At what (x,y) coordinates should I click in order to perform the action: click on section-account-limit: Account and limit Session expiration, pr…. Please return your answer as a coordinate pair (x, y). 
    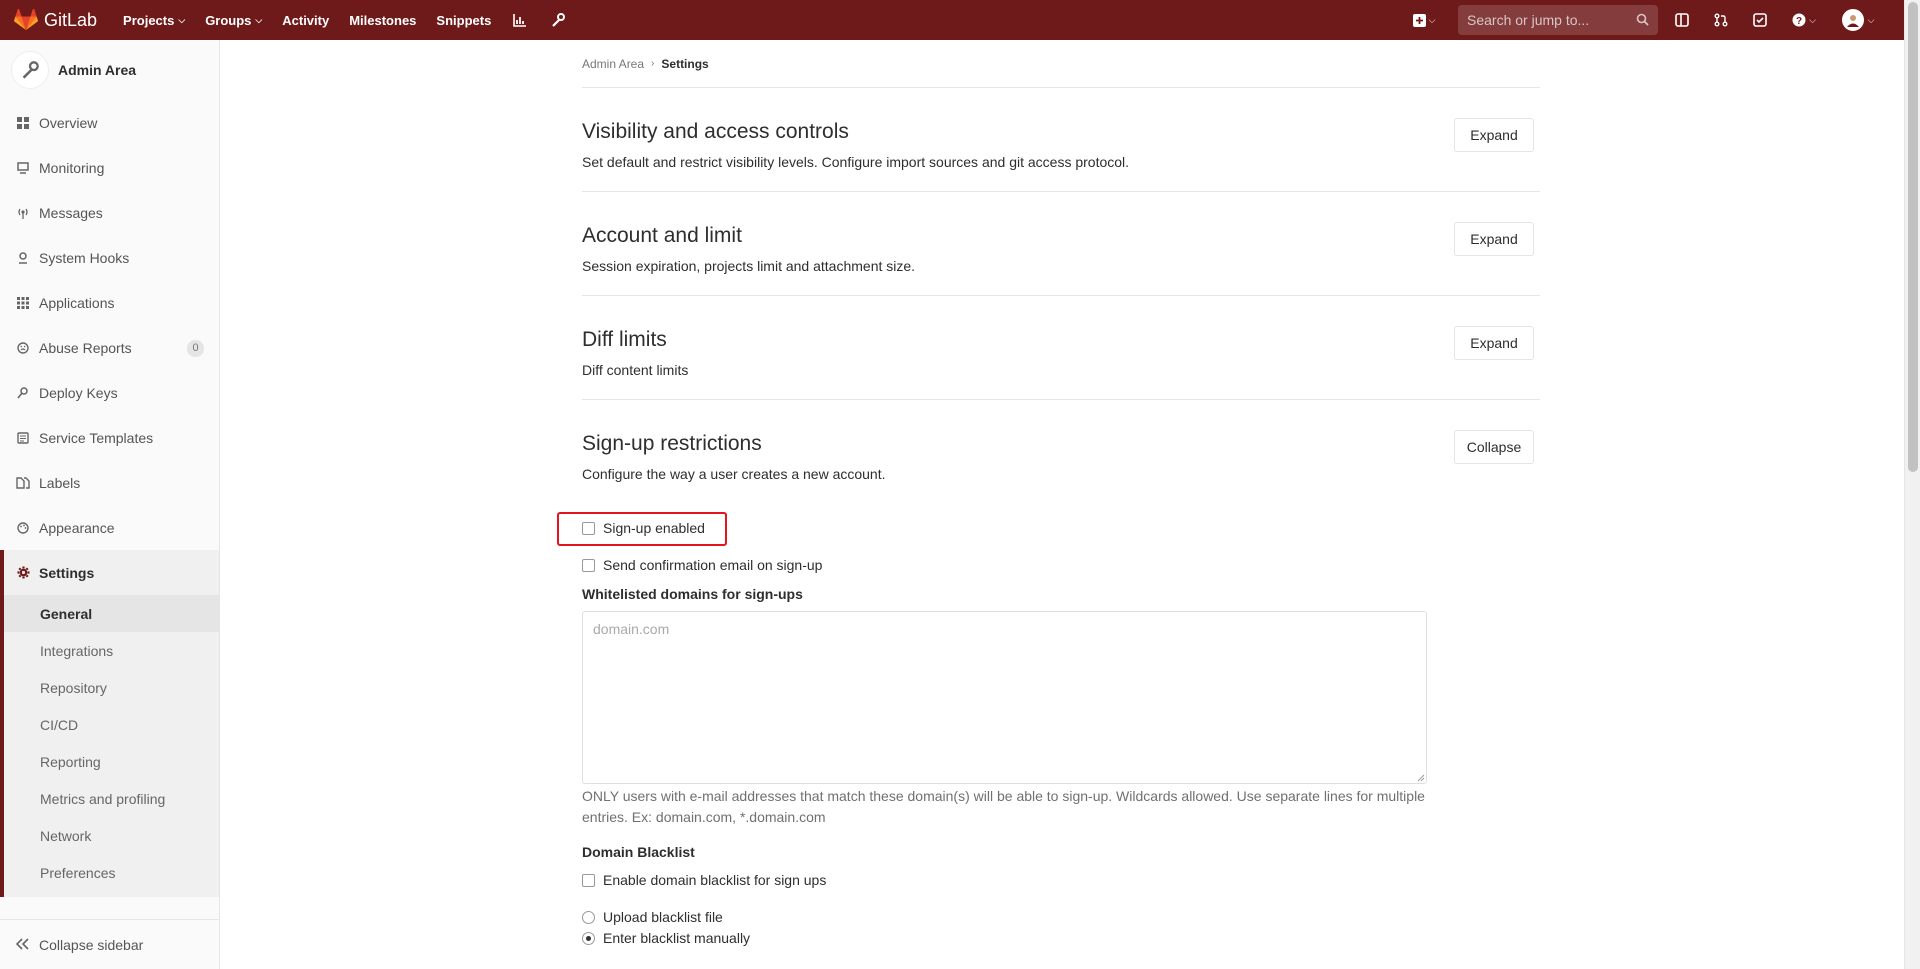
    Looking at the image, I should click on (1061, 244).